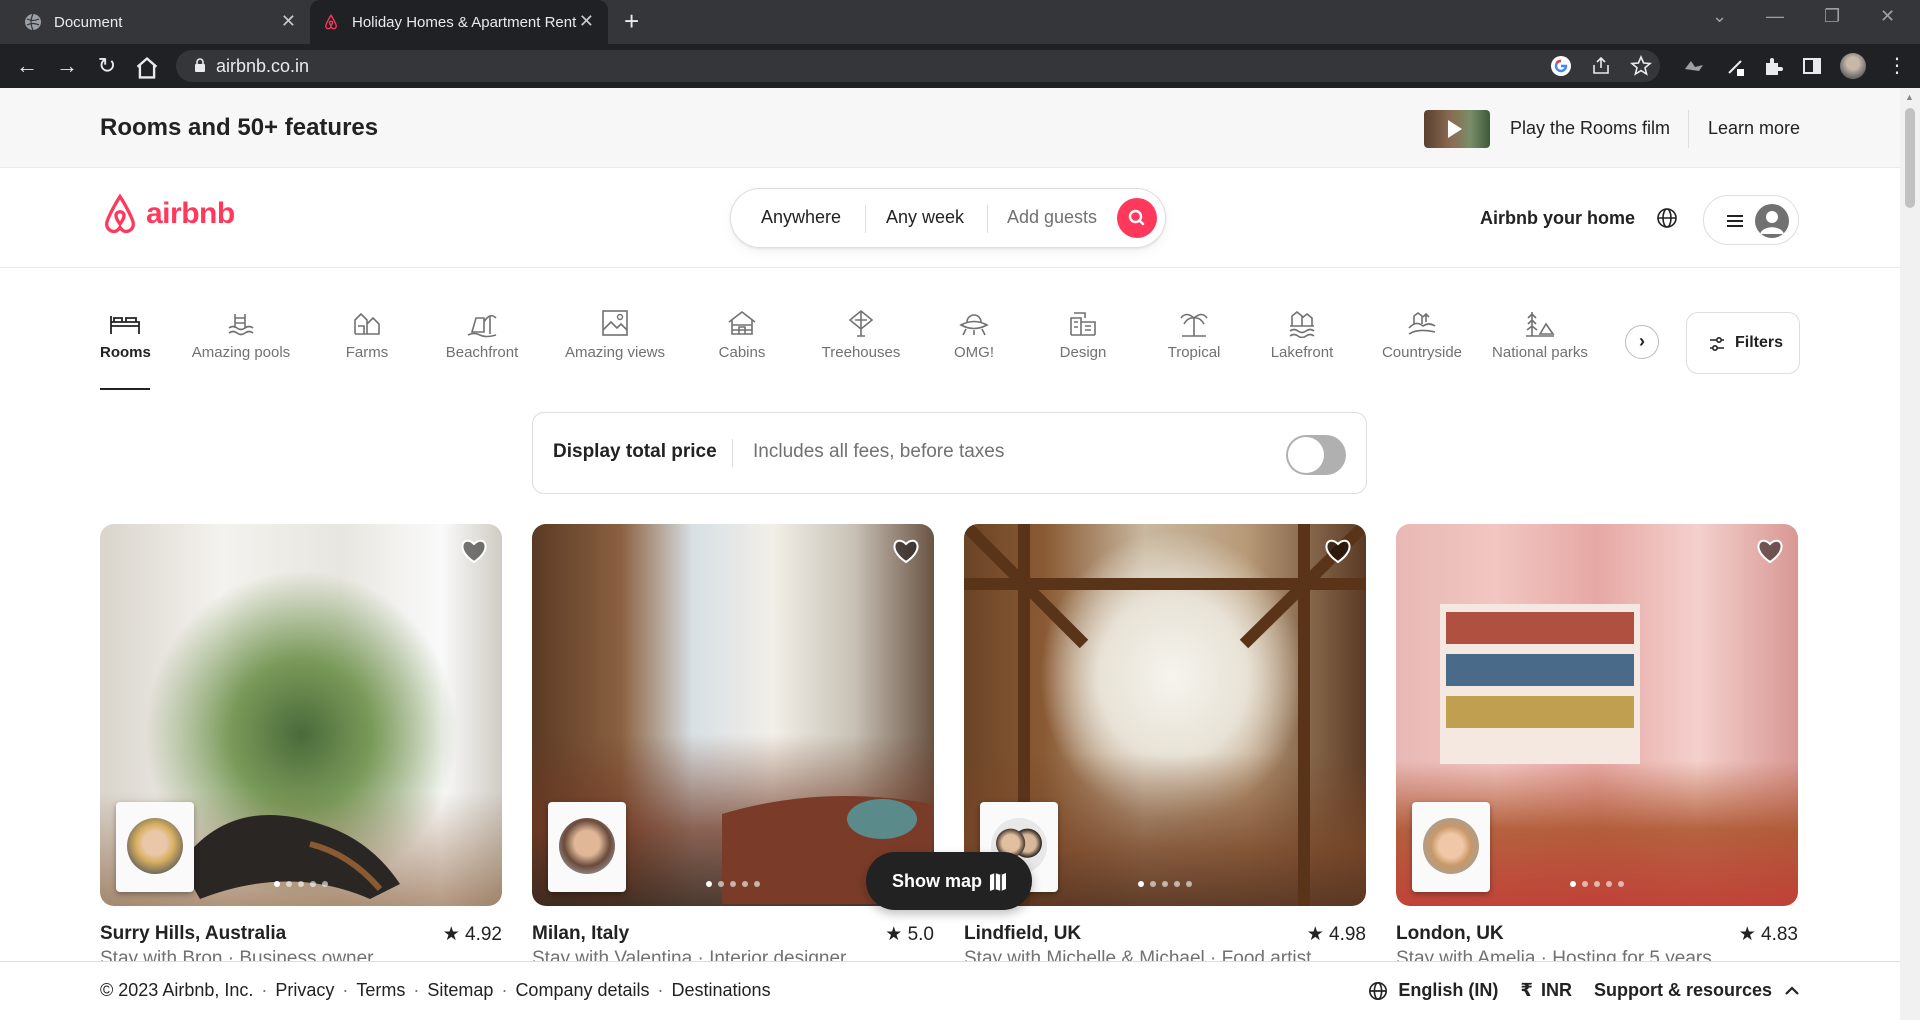 Image resolution: width=1920 pixels, height=1020 pixels. I want to click on category-cabins: Cabins, so click(742, 353).